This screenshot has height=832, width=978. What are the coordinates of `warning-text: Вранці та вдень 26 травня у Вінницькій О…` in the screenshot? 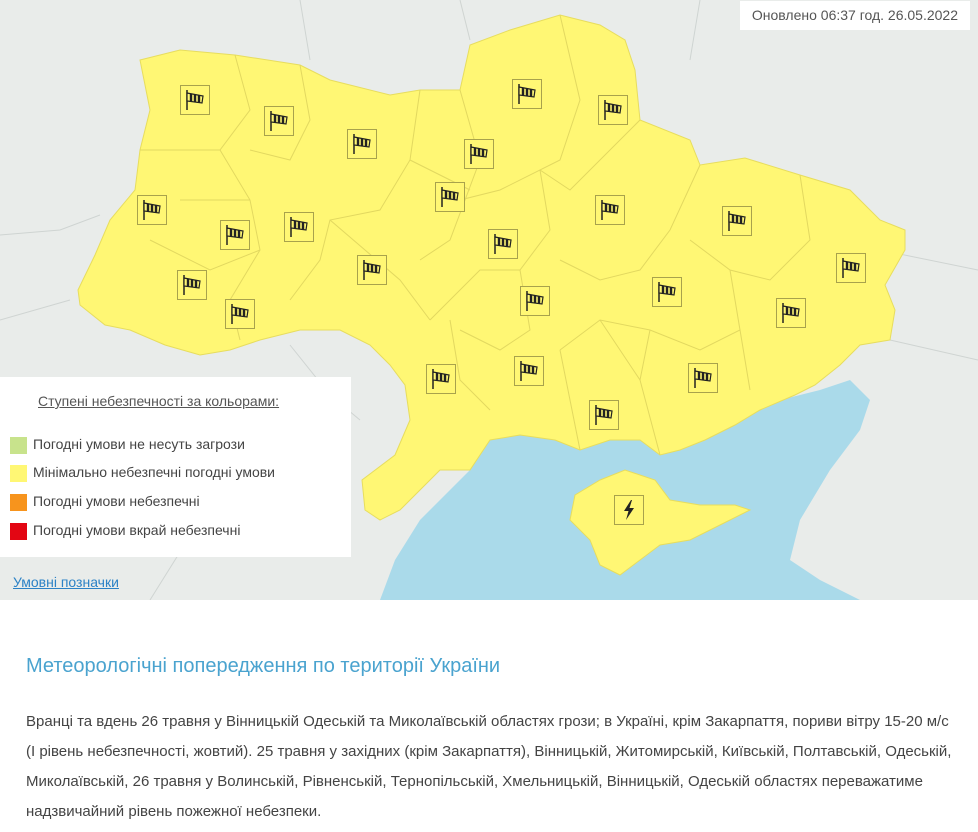 It's located at (489, 766).